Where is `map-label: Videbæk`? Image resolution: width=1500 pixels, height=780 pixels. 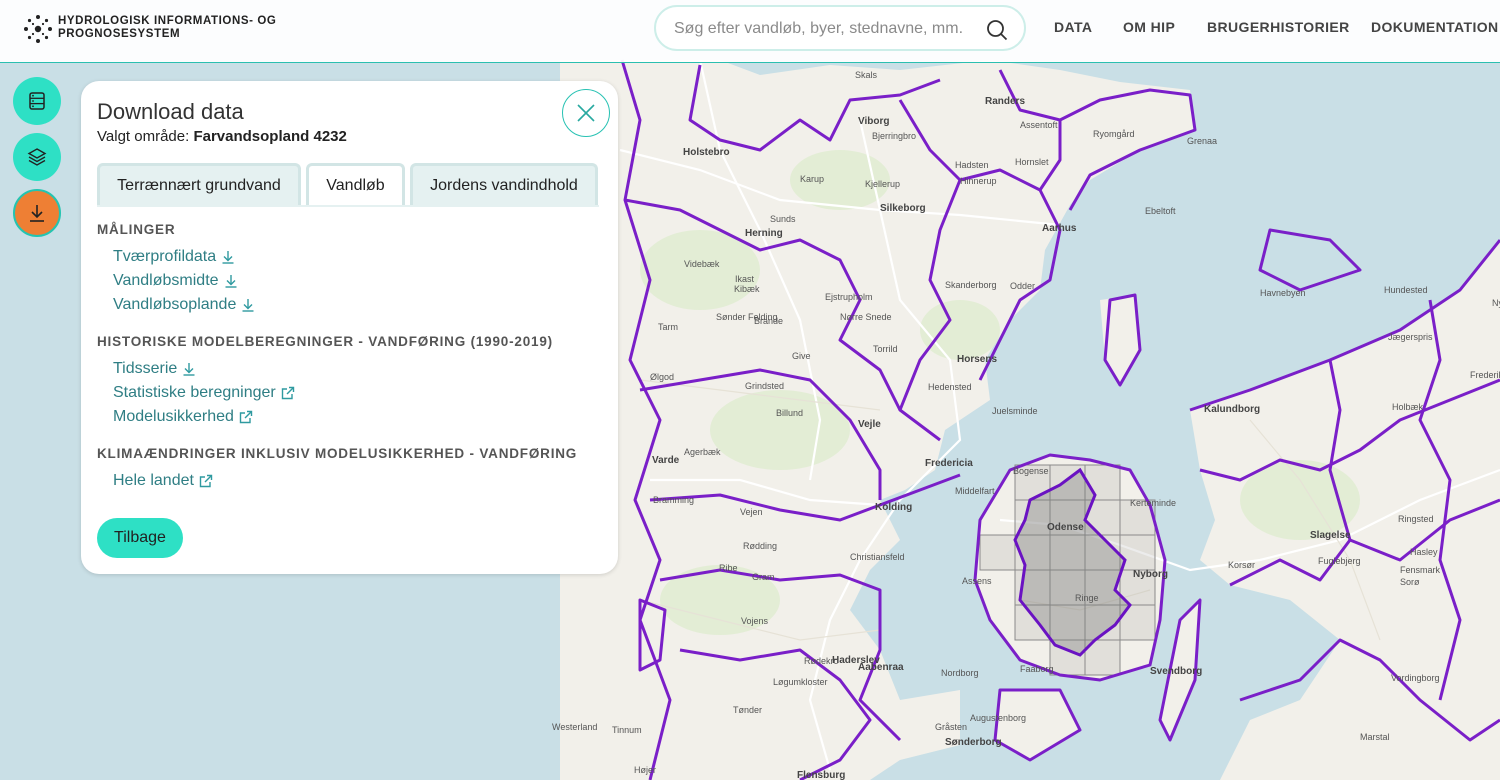
map-label: Videbæk is located at coordinates (702, 264).